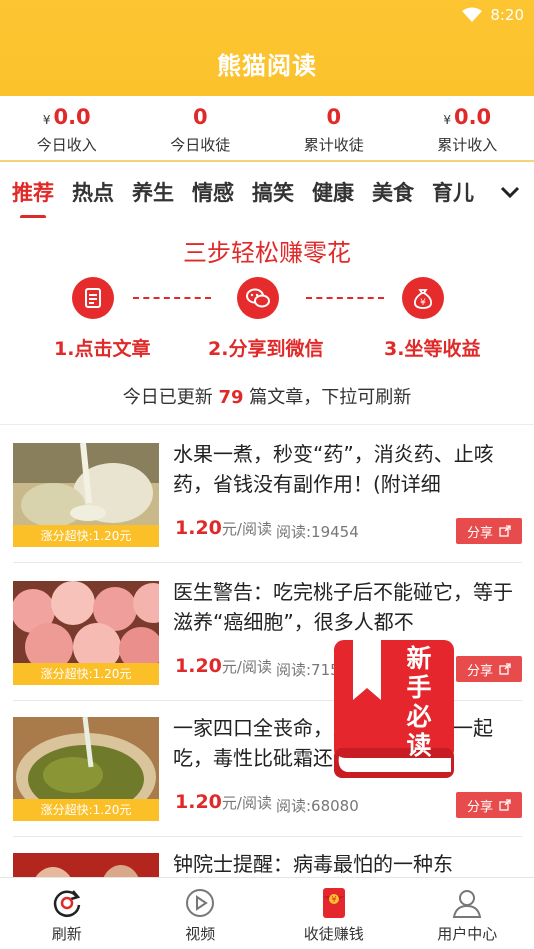 The height and width of the screenshot is (949, 534). I want to click on tab-funny: 搞笑, so click(273, 192).